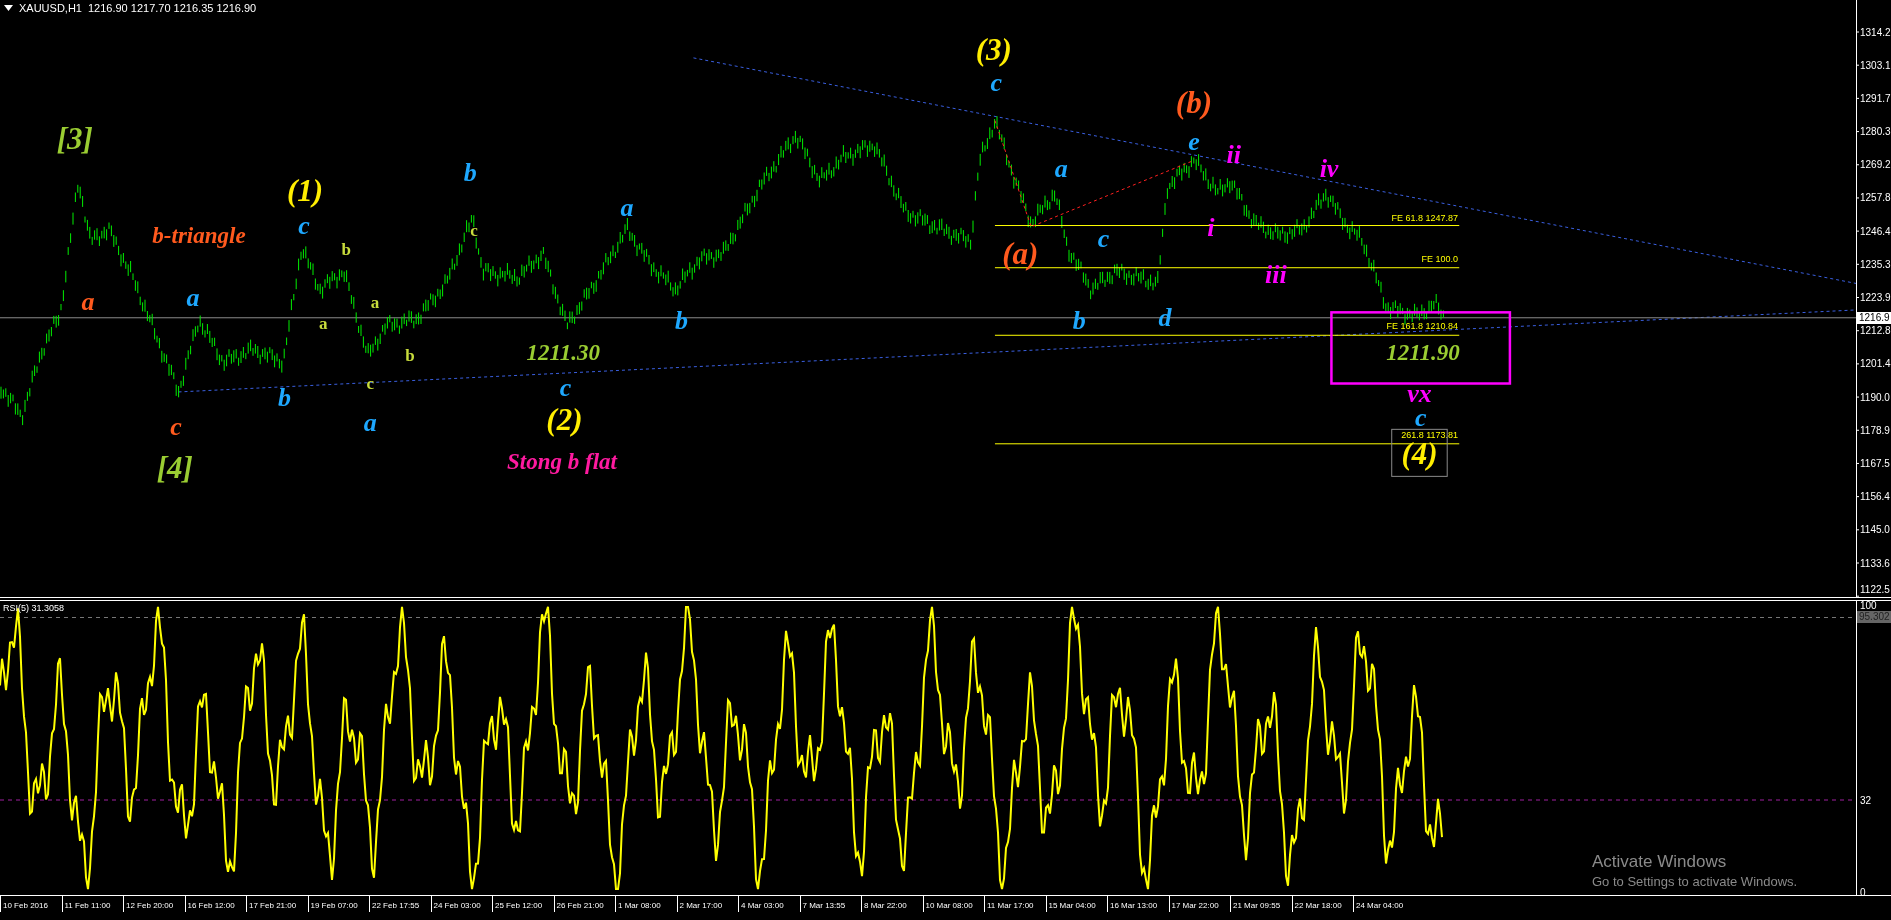  I want to click on ohlc-values: 1216.90 1217.70 1216.35 1216.90, so click(172, 8).